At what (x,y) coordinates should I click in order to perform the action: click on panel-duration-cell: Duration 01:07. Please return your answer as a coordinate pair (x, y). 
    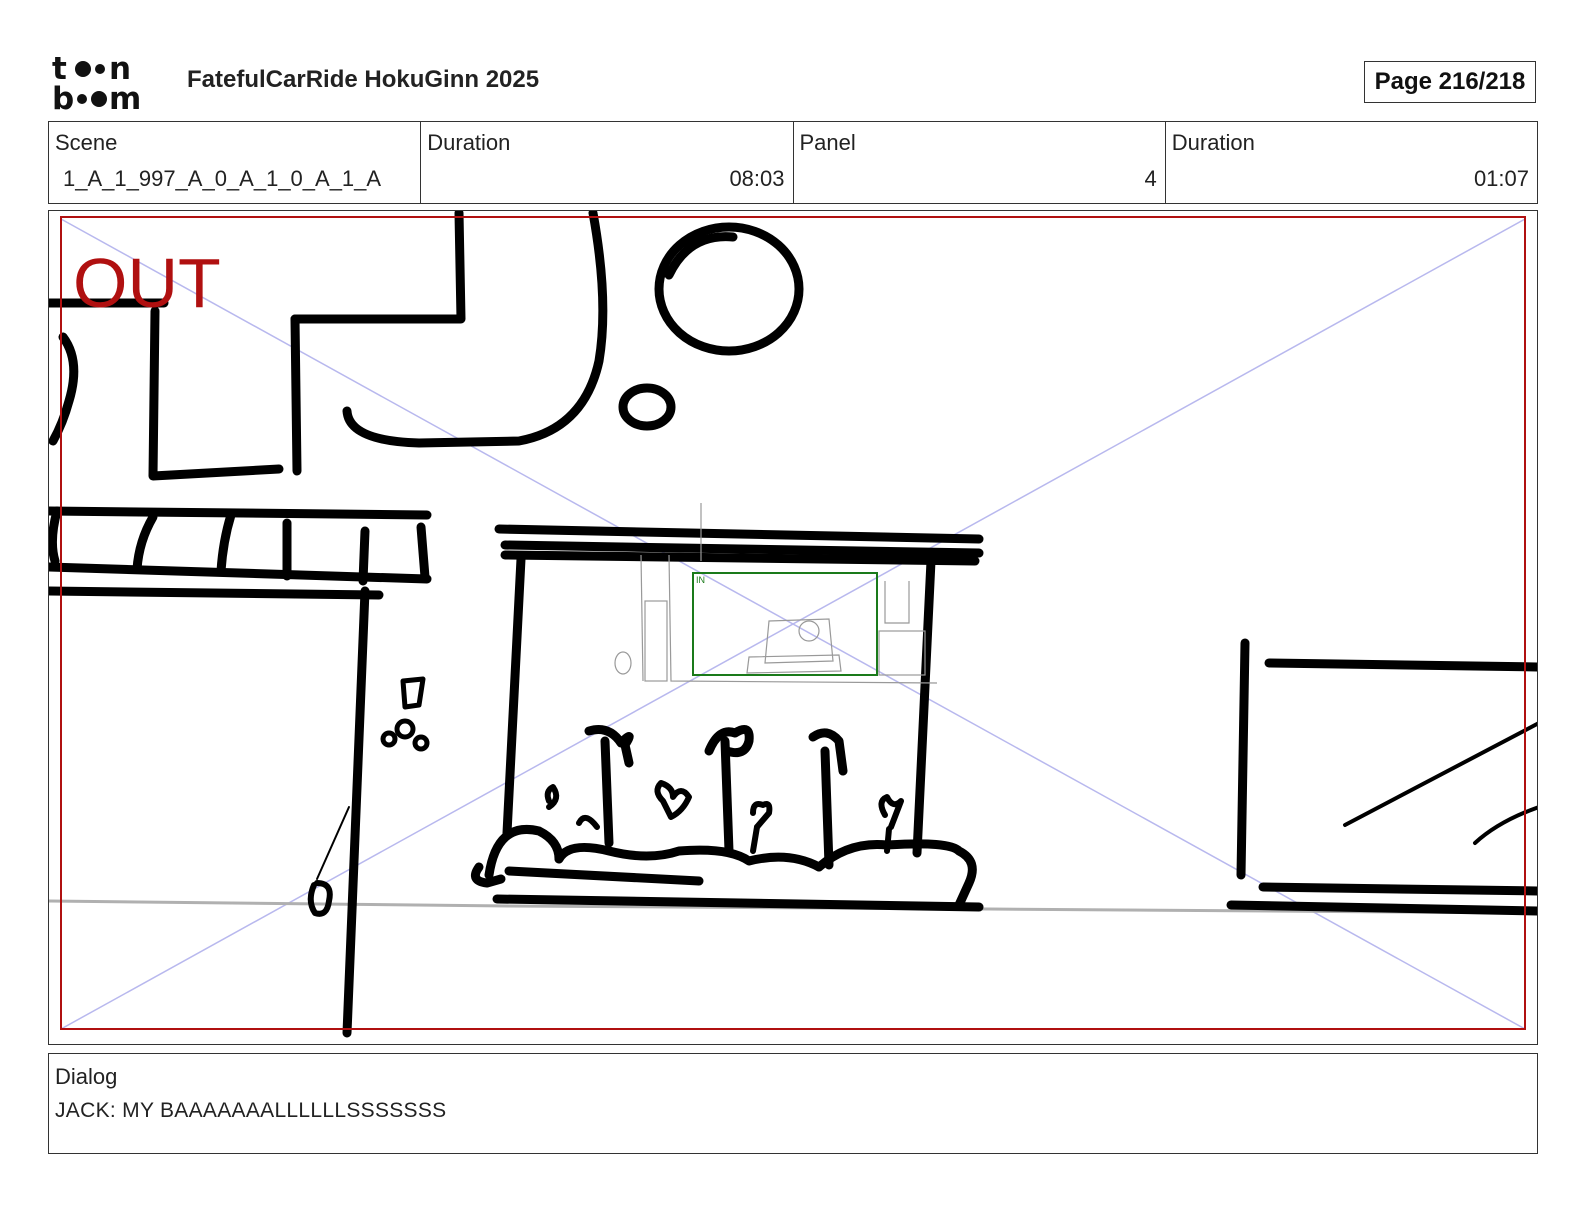
    Looking at the image, I should click on (1351, 162).